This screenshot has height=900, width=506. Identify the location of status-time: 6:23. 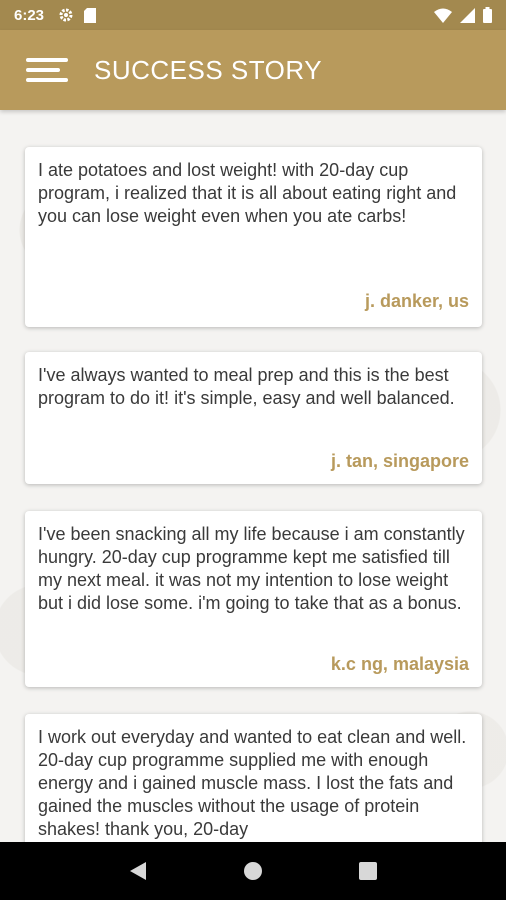
(29, 15).